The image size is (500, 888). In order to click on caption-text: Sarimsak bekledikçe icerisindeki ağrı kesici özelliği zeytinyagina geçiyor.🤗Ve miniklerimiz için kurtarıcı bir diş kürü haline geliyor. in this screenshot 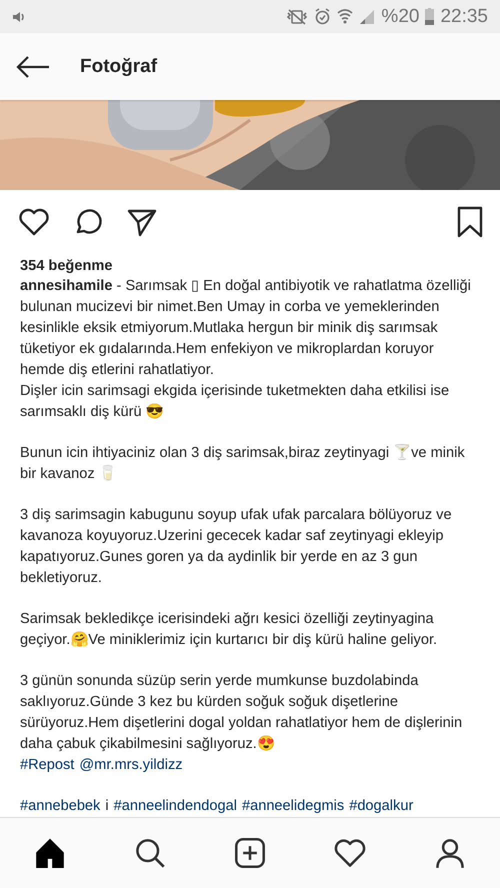, I will do `click(229, 630)`.